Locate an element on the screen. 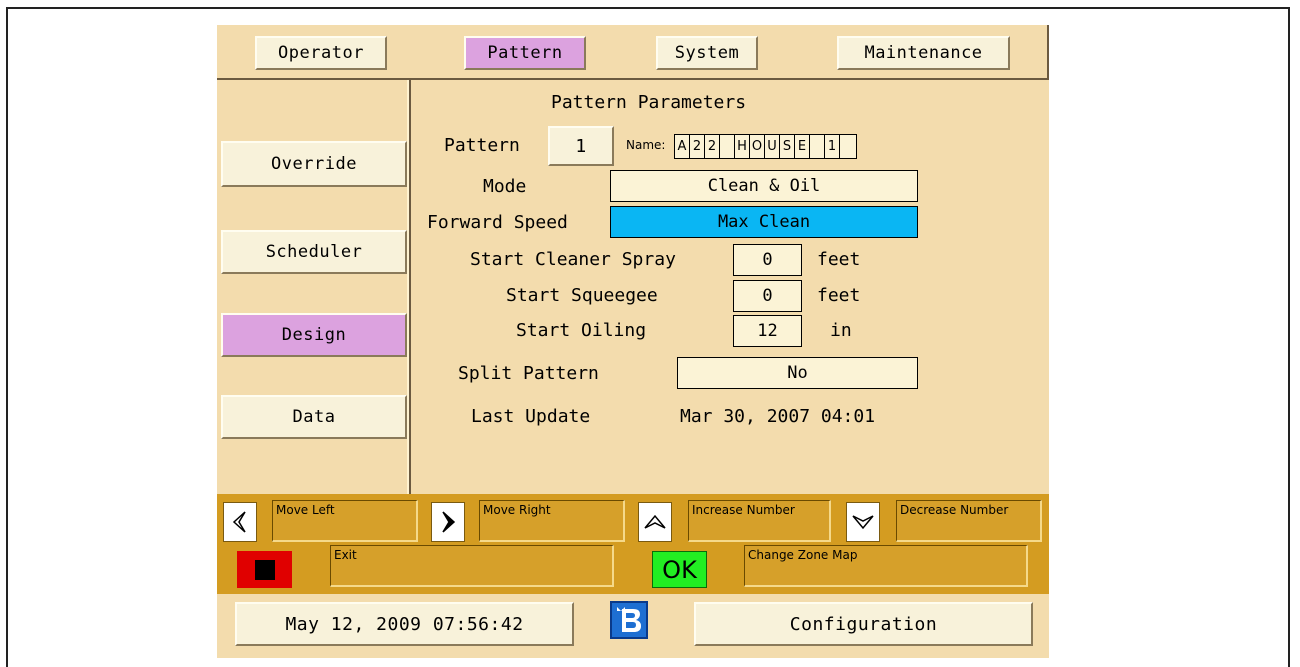  last-update-label: Last Update is located at coordinates (531, 416).